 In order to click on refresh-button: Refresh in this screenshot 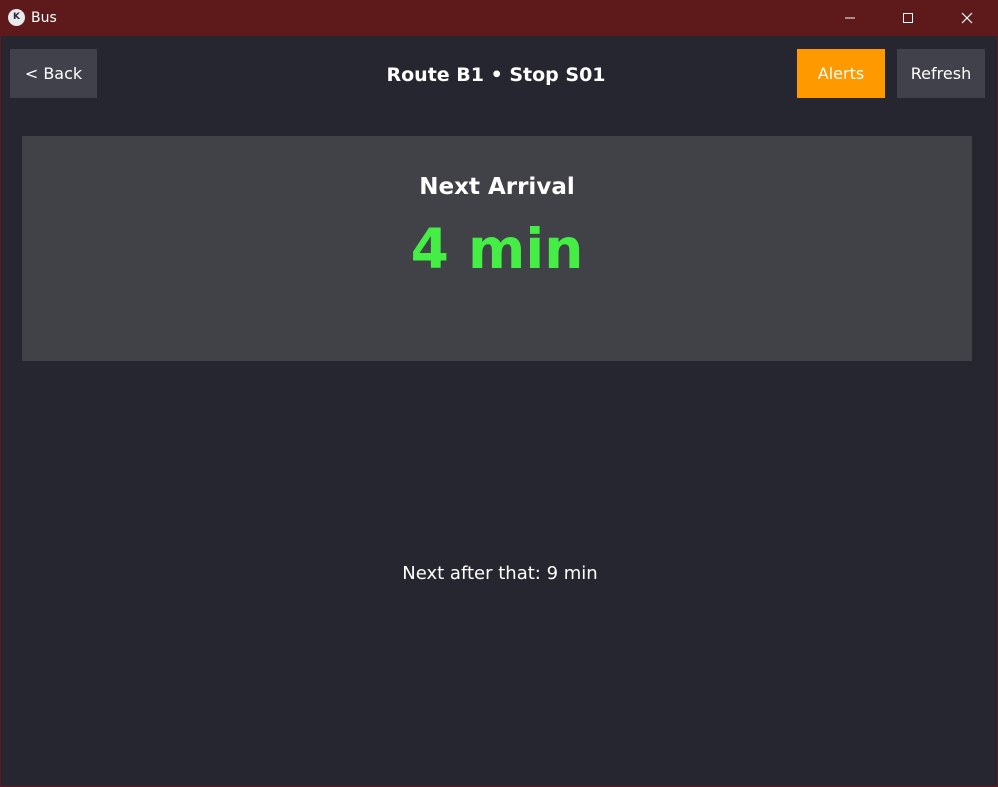, I will do `click(941, 73)`.